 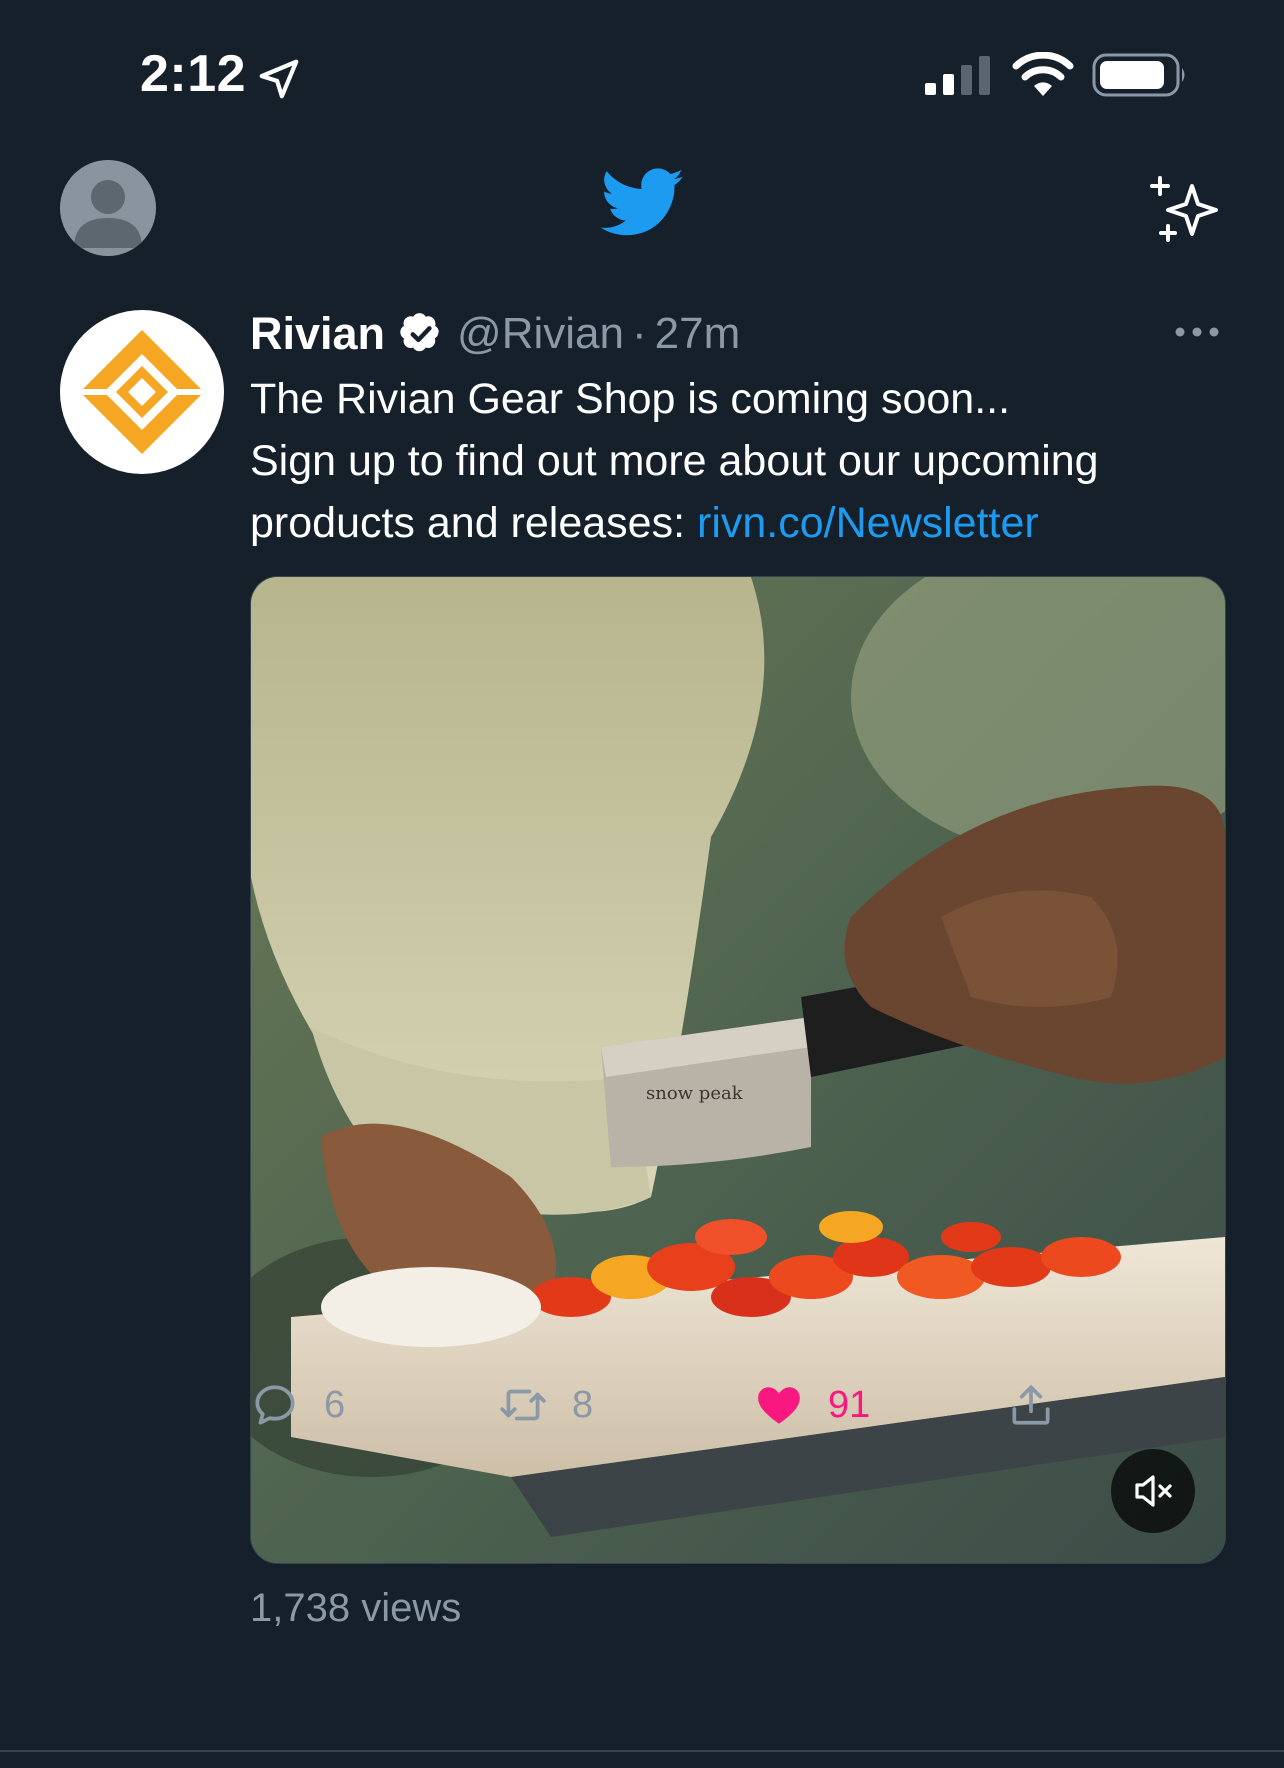 What do you see at coordinates (473, 523) in the screenshot?
I see `tweet-text-segment: products and releases:` at bounding box center [473, 523].